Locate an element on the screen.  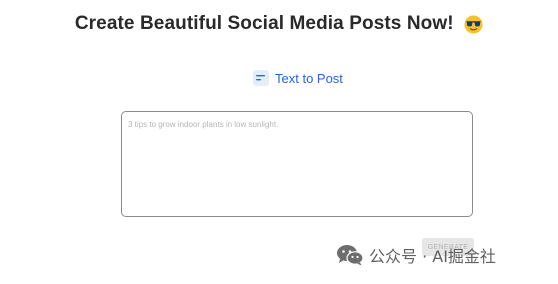
header: Create Beautiful Social Media Posts Now! is located at coordinates (279, 24).